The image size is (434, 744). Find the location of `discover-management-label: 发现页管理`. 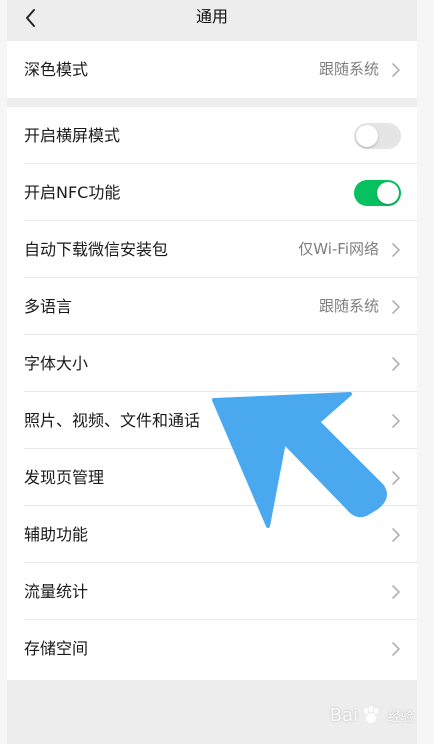

discover-management-label: 发现页管理 is located at coordinates (64, 477).